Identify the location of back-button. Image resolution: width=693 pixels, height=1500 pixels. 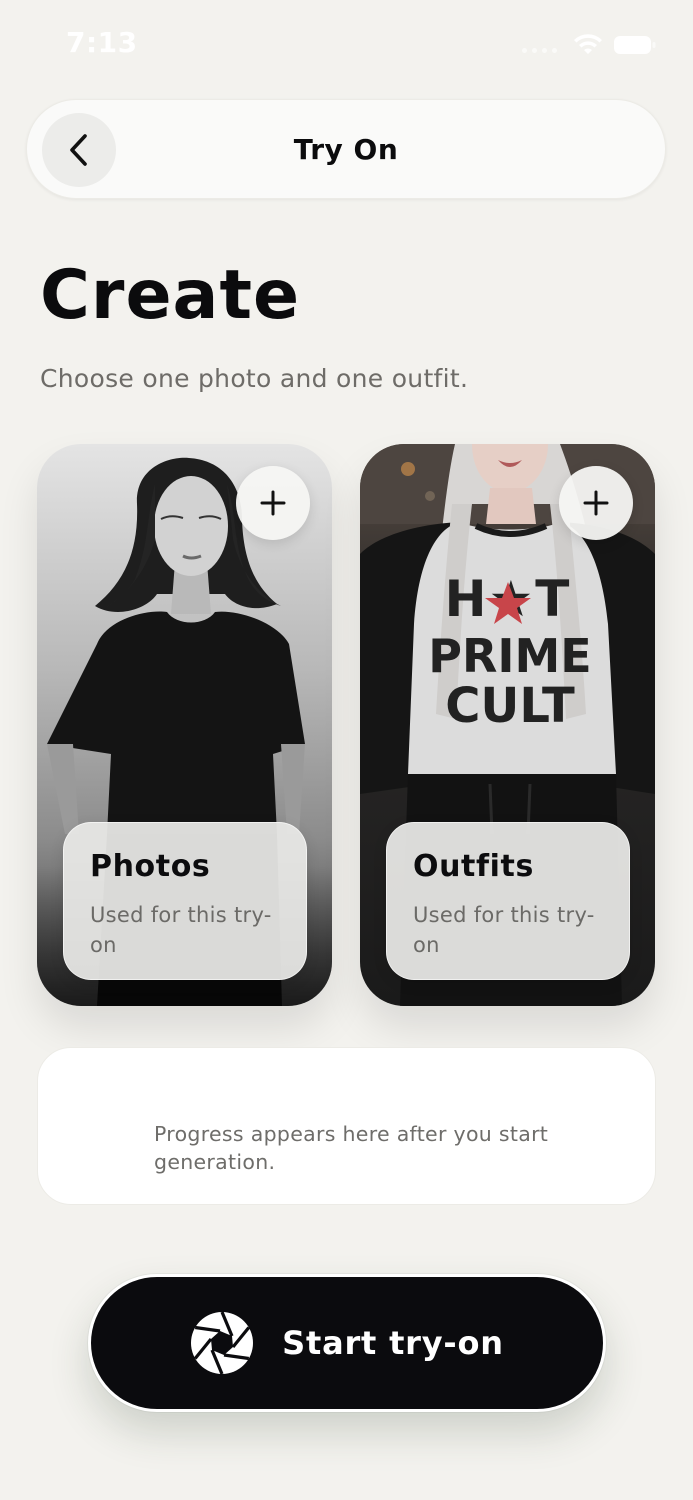
(79, 150).